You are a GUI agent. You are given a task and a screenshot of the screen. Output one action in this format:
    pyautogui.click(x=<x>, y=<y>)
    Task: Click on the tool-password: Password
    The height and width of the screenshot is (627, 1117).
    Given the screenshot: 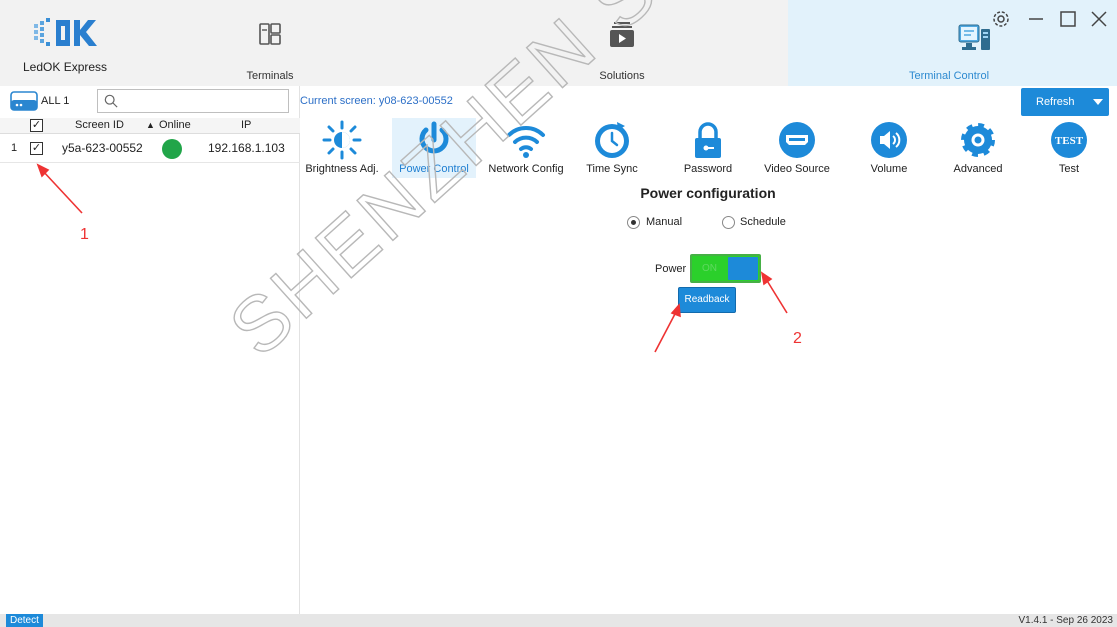 What is the action you would take?
    pyautogui.click(x=708, y=148)
    